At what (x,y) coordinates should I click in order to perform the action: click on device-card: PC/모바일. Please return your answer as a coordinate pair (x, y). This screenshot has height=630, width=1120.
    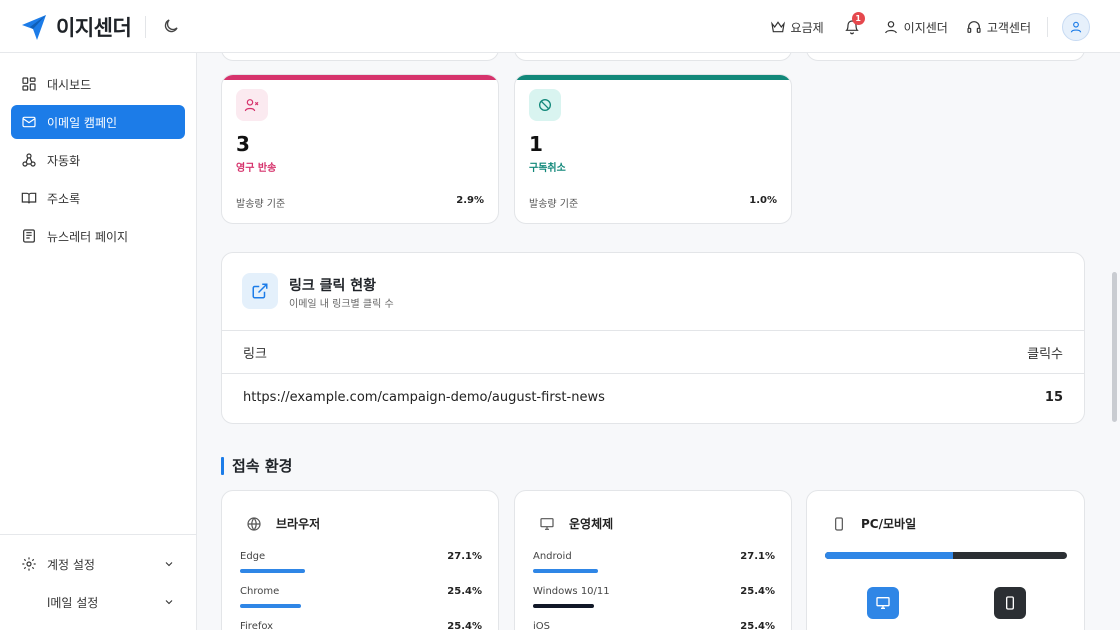
    Looking at the image, I should click on (945, 560).